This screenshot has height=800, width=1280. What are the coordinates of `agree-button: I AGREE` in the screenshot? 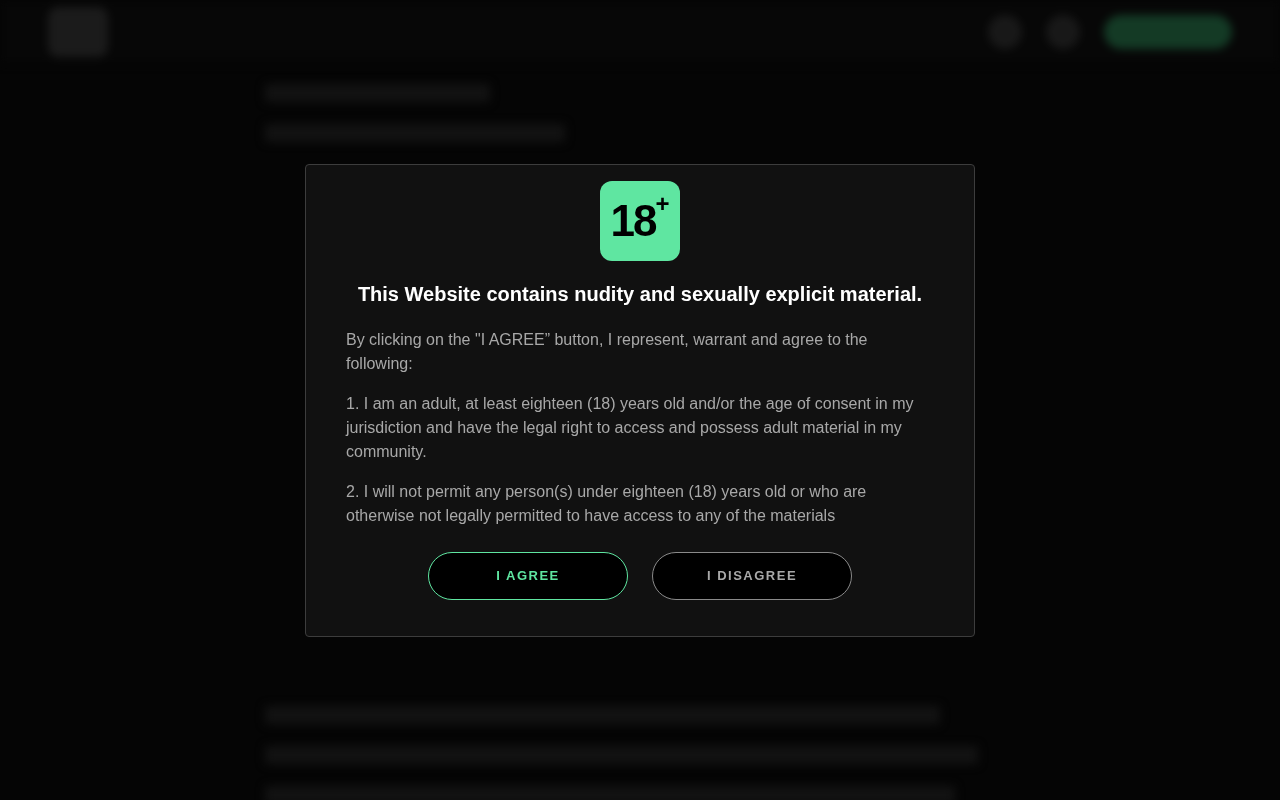 It's located at (528, 575).